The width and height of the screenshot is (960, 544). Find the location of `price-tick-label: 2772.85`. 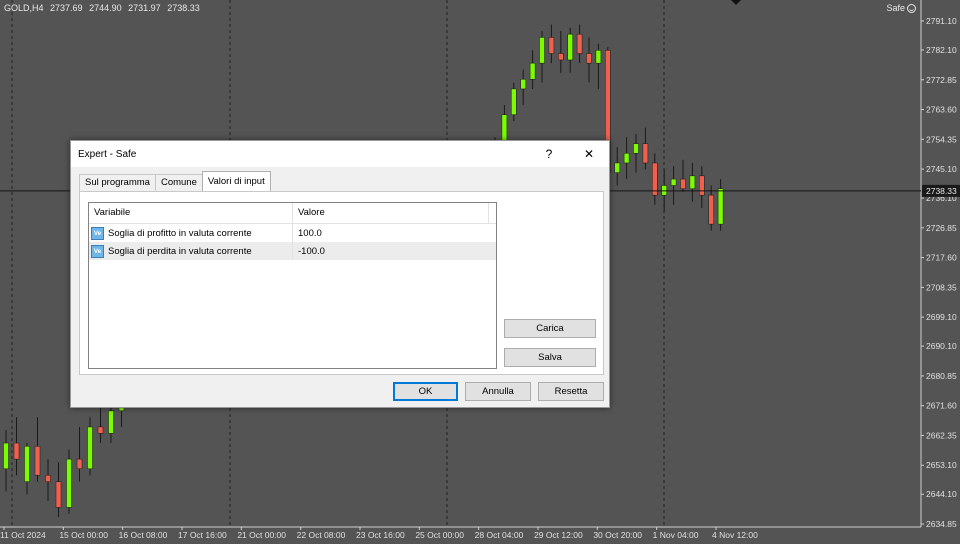

price-tick-label: 2772.85 is located at coordinates (941, 80).